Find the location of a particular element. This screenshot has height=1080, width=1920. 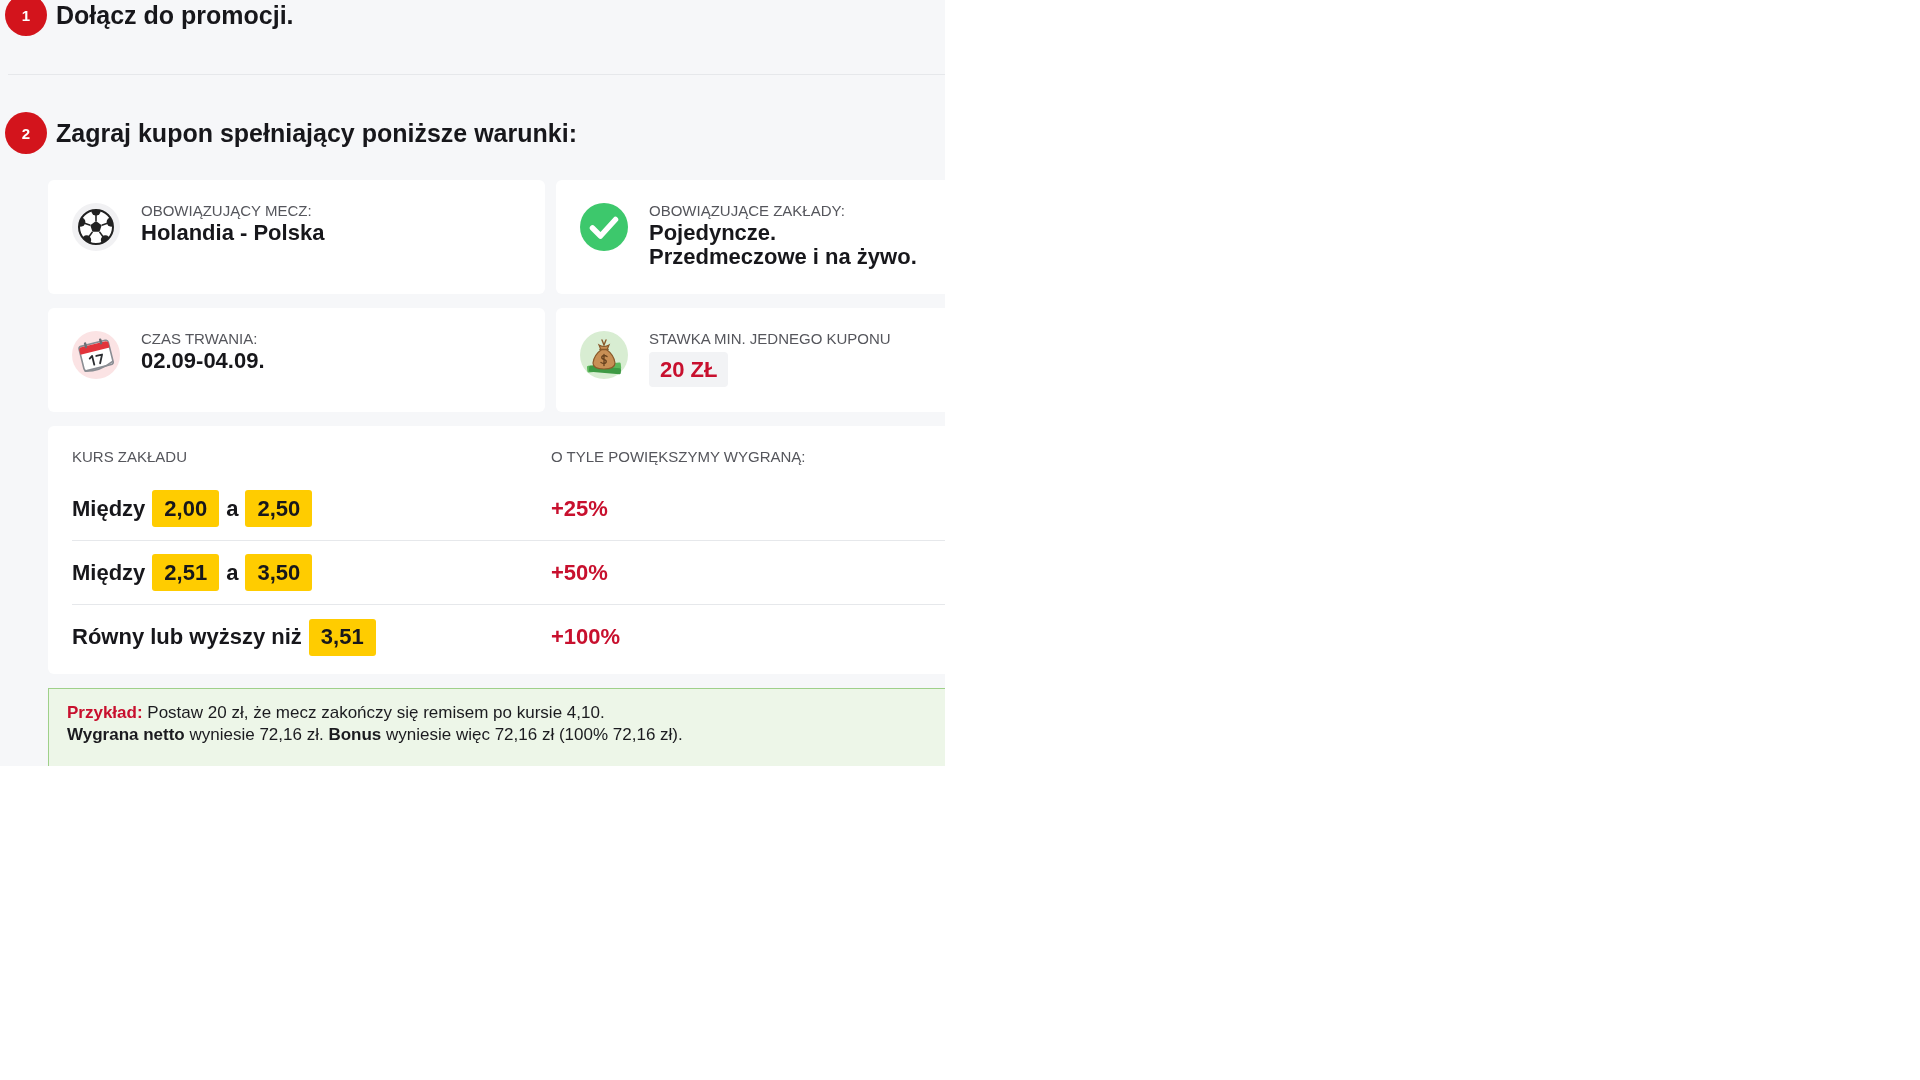

range-text: Równy lub wyższy niż is located at coordinates (187, 637).